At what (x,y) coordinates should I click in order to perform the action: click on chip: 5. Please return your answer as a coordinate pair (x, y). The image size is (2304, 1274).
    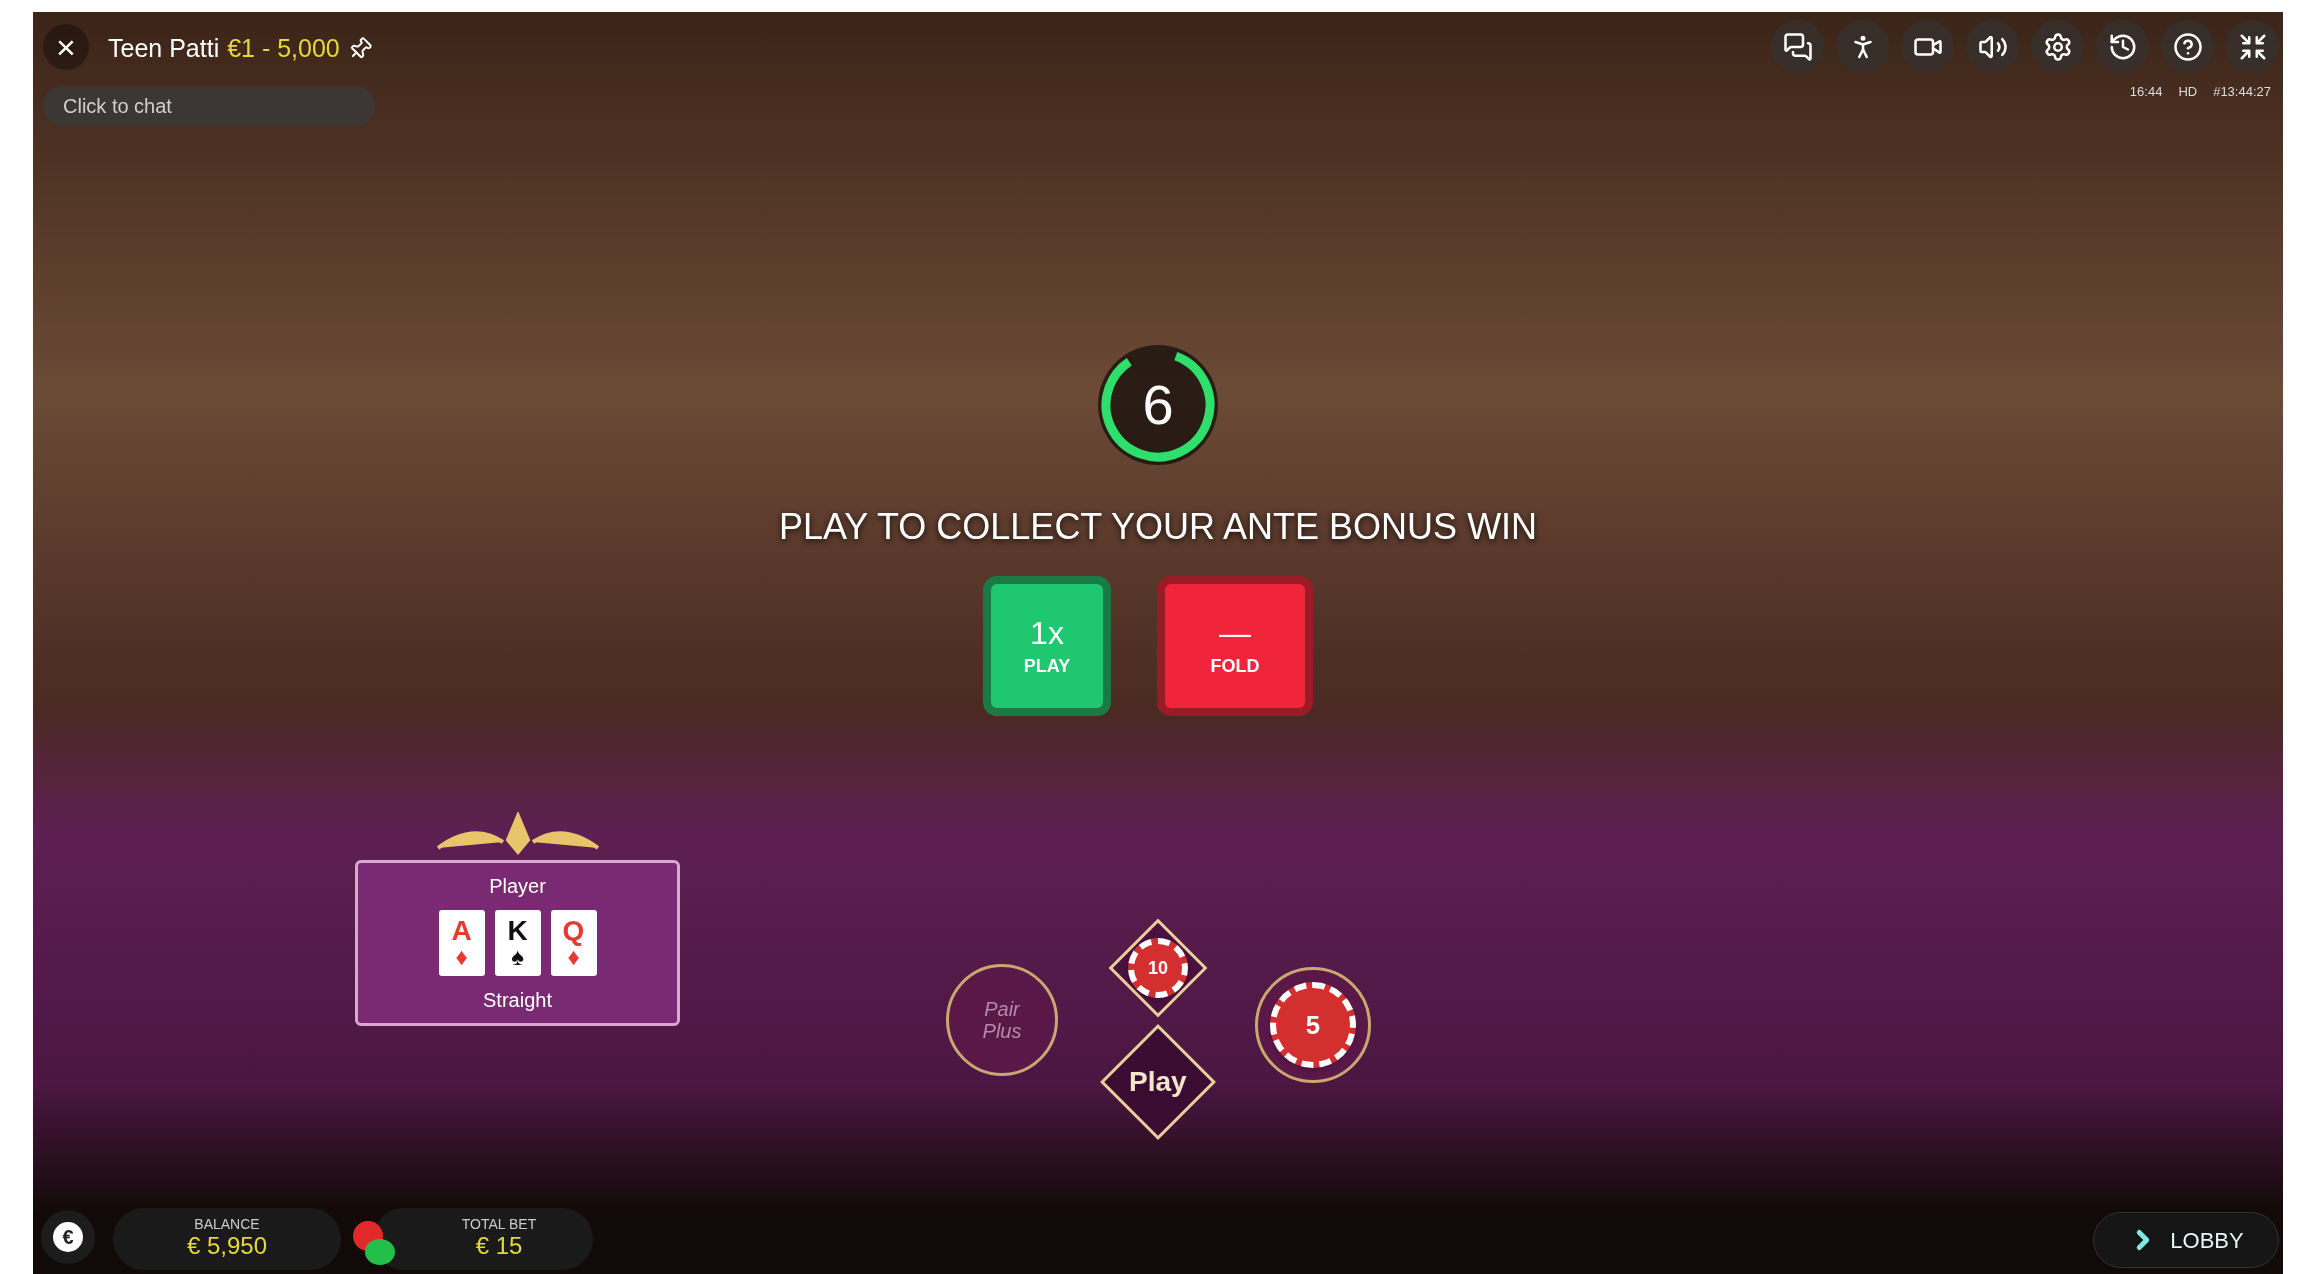
    Looking at the image, I should click on (1313, 1025).